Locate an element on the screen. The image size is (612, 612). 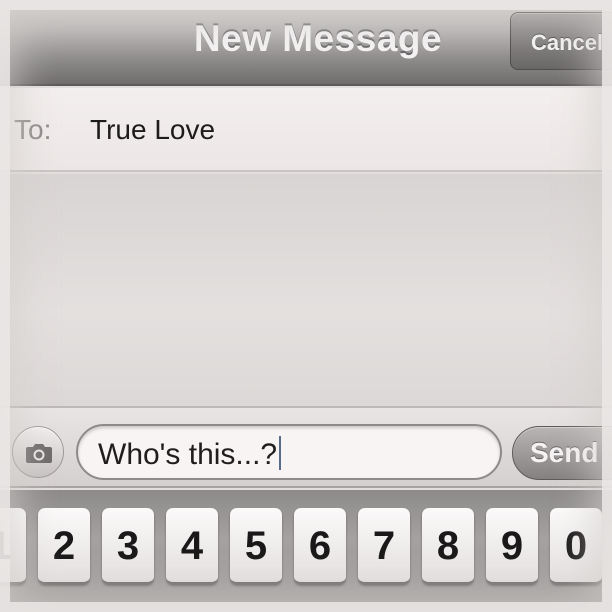
compose-bar: Who's this...? Send is located at coordinates (306, 447).